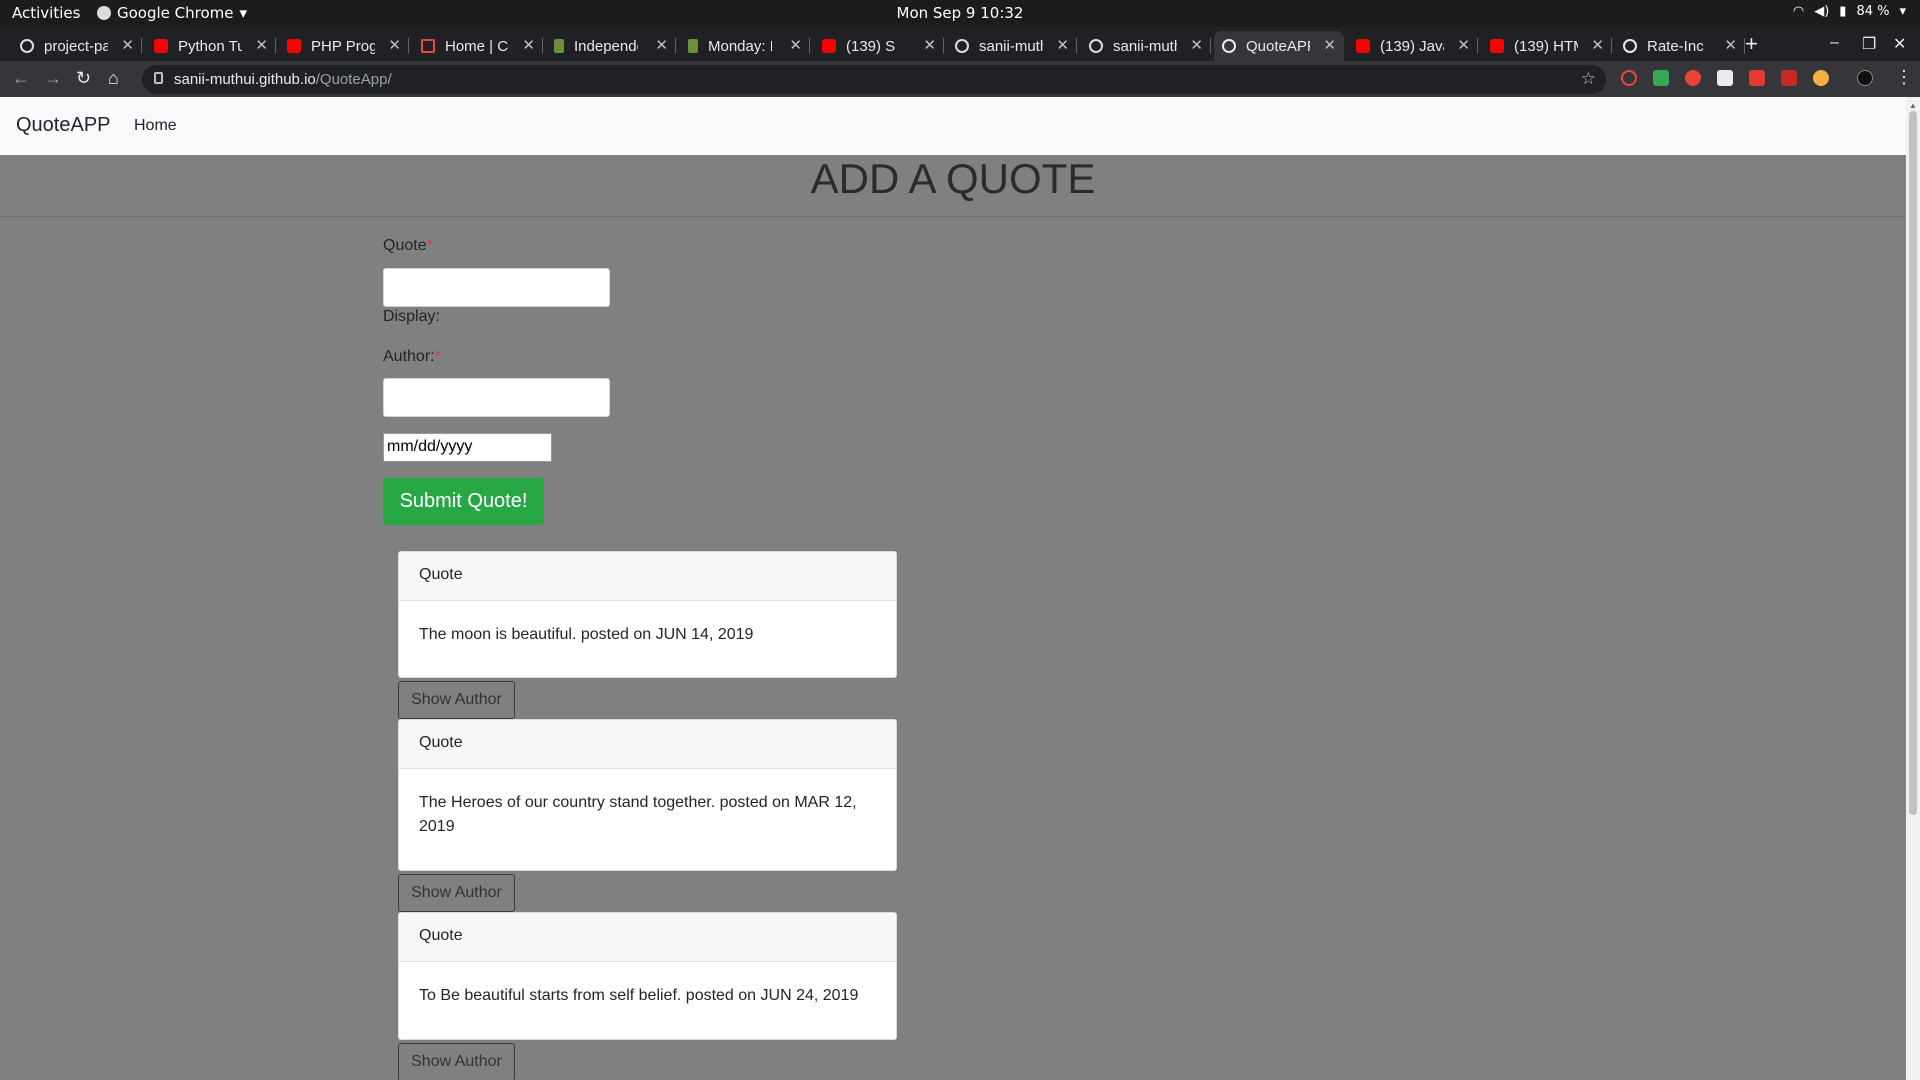  What do you see at coordinates (1834, 43) in the screenshot?
I see `minimize-icon: –` at bounding box center [1834, 43].